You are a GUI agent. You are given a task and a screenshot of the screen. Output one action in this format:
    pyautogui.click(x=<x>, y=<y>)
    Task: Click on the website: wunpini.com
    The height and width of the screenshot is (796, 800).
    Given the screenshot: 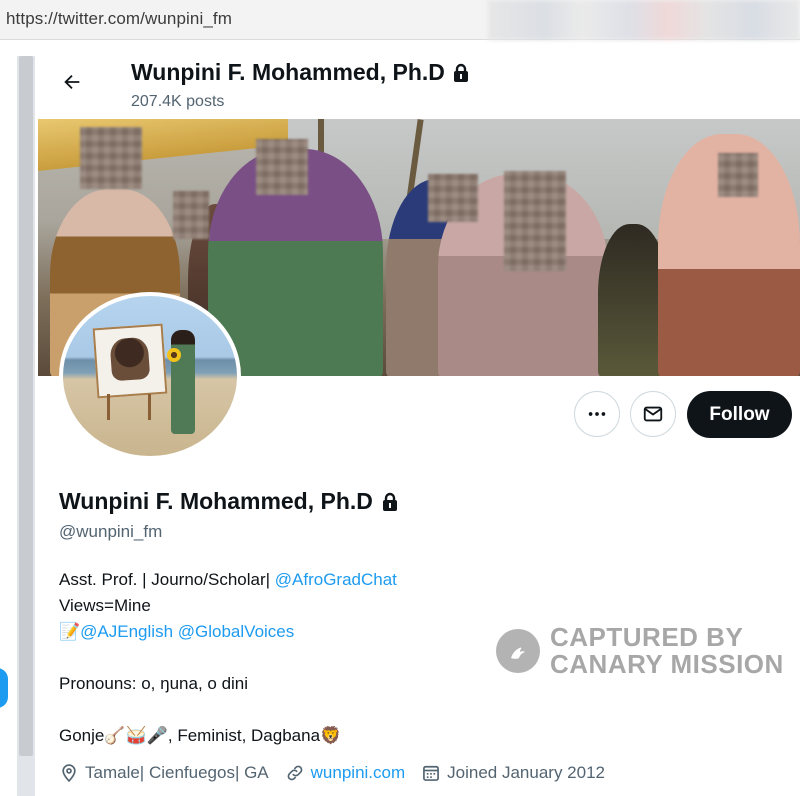 What is the action you would take?
    pyautogui.click(x=345, y=773)
    